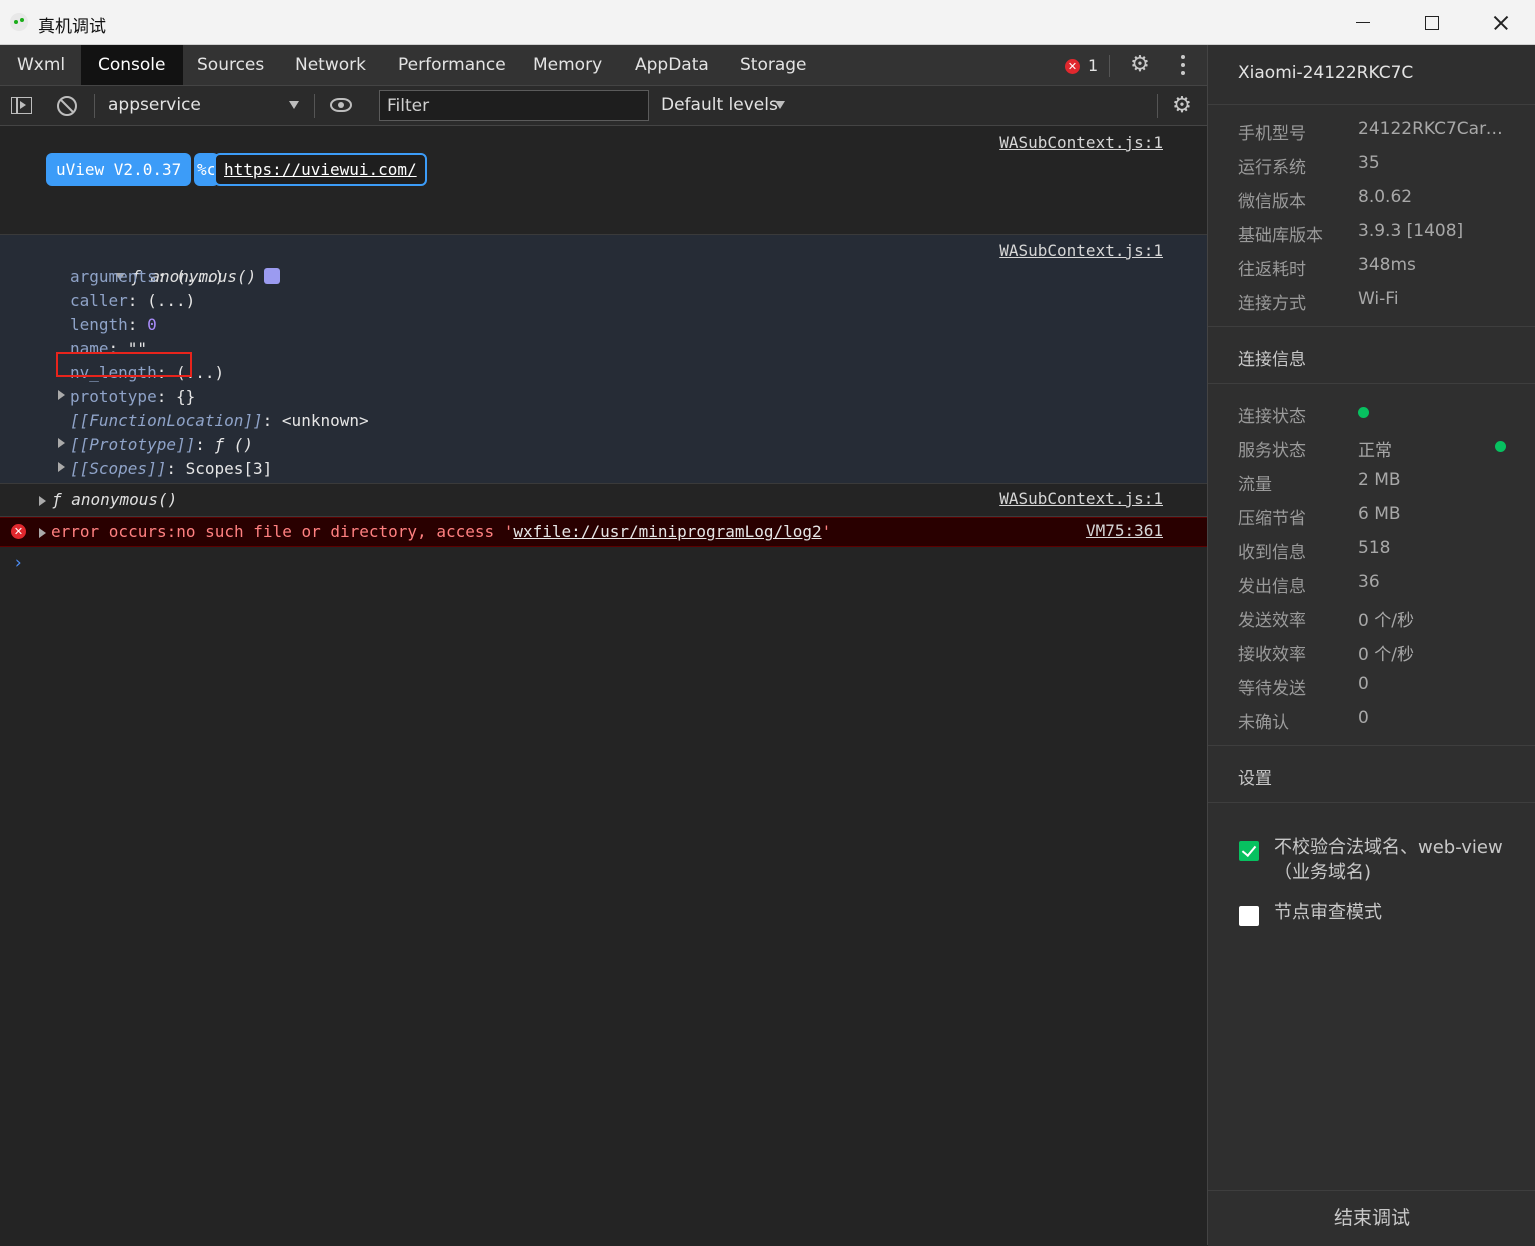  I want to click on conn-label: 等待发送, so click(1272, 689).